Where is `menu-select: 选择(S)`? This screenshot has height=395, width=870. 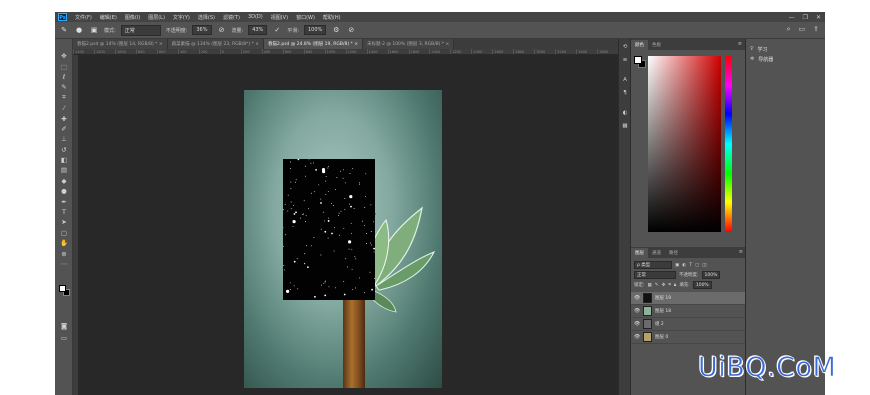 menu-select: 选择(S) is located at coordinates (206, 17).